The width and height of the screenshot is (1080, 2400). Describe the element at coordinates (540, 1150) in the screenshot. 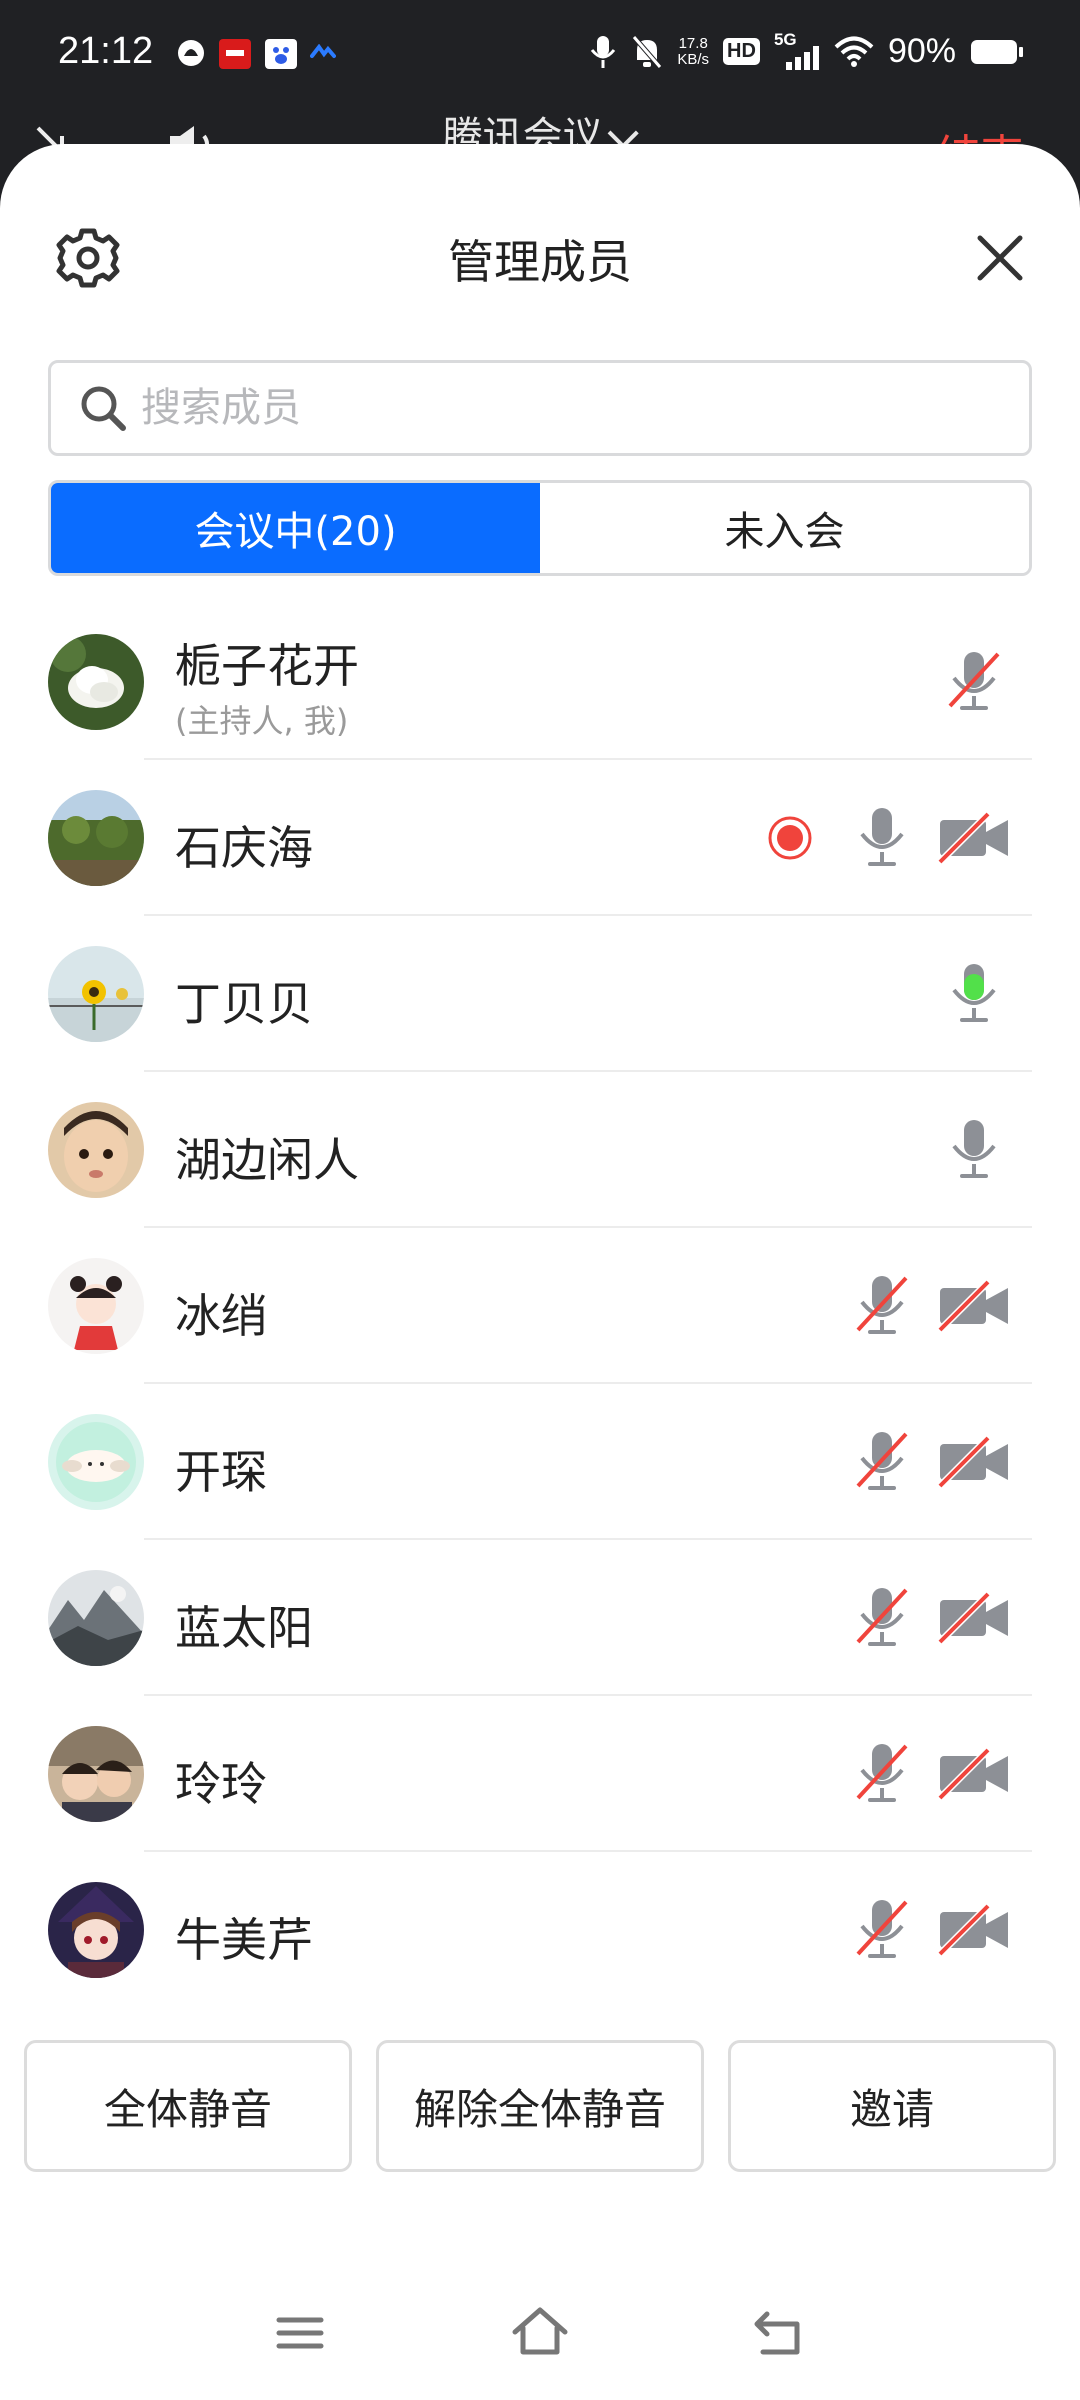

I see `member-row: 湖边闲人` at that location.